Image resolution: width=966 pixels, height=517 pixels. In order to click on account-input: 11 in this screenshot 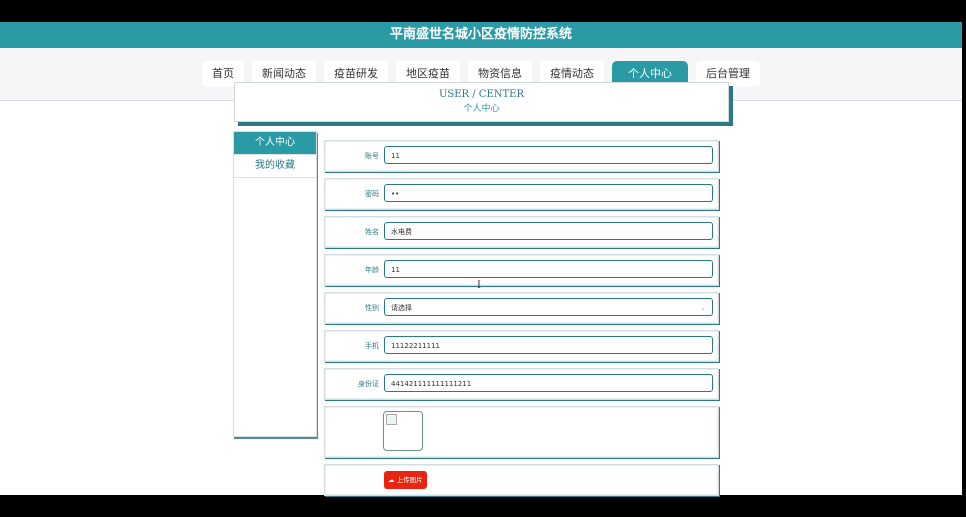, I will do `click(548, 155)`.